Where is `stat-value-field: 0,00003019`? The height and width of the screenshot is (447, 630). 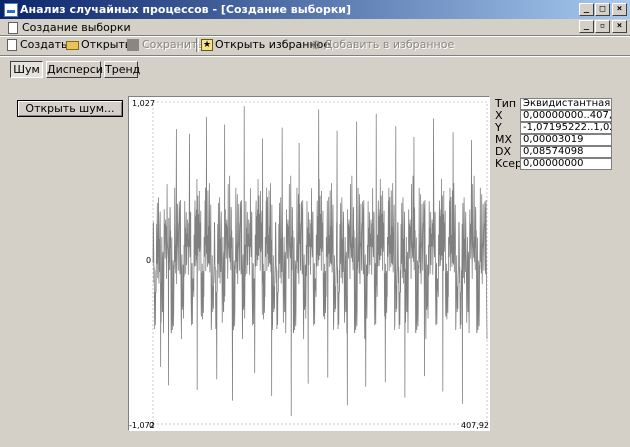
stat-value-field: 0,00003019 is located at coordinates (566, 140).